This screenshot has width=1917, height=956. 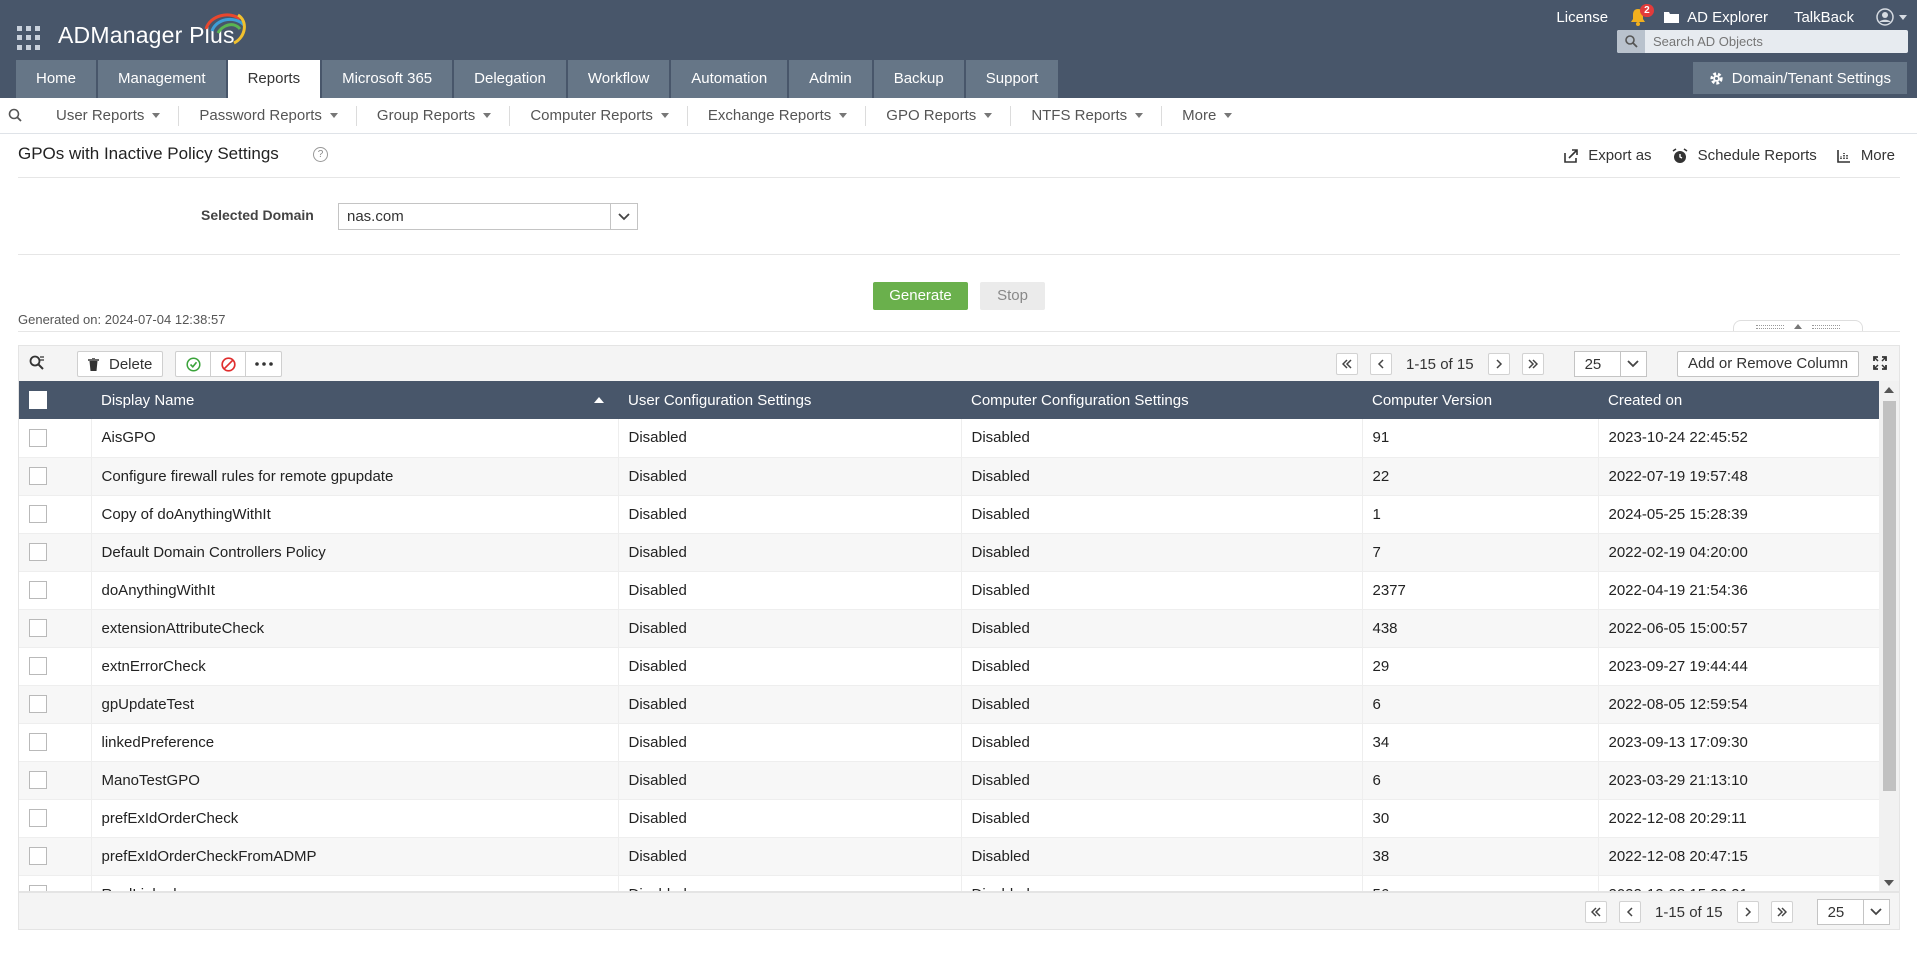 I want to click on subnav-password-reports: Password Reports, so click(x=268, y=115).